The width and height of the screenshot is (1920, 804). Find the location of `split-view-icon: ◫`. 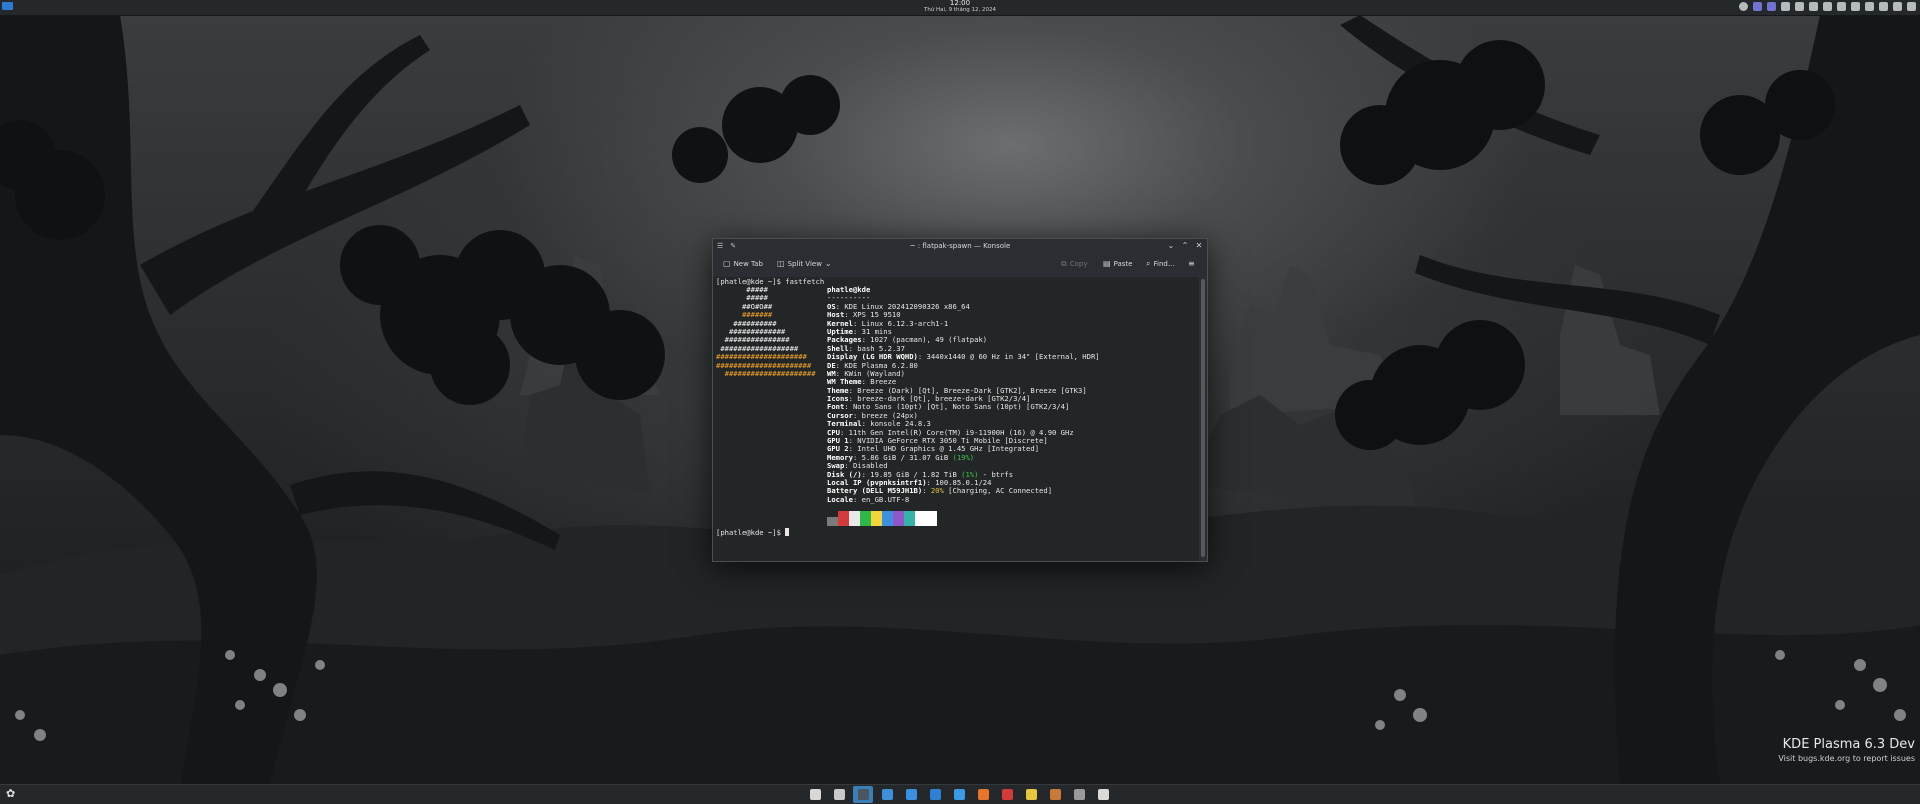

split-view-icon: ◫ is located at coordinates (781, 263).